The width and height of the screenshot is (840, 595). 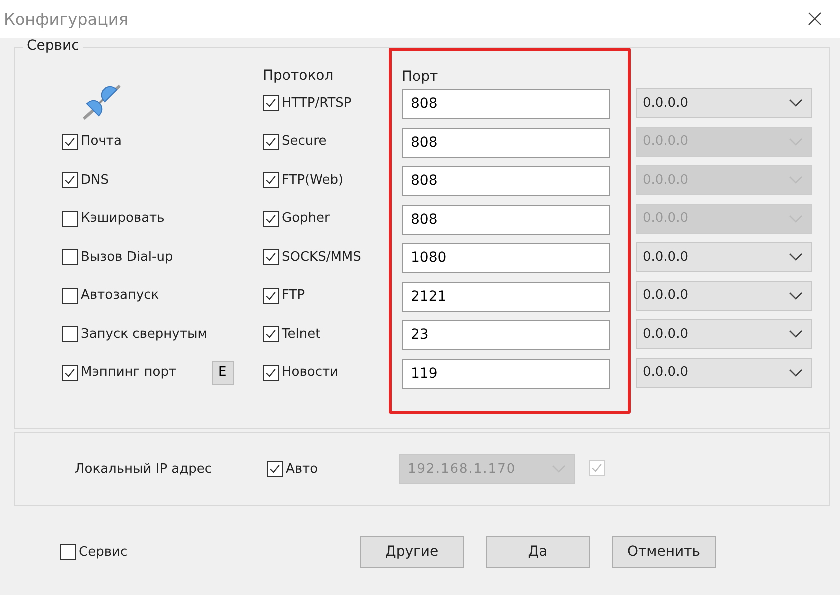 What do you see at coordinates (103, 552) in the screenshot?
I see `option-label: Сервис` at bounding box center [103, 552].